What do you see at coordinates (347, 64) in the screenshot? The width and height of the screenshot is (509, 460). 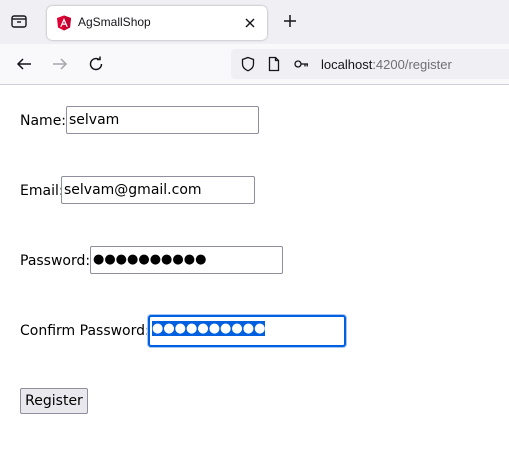 I see `url-host: localhost` at bounding box center [347, 64].